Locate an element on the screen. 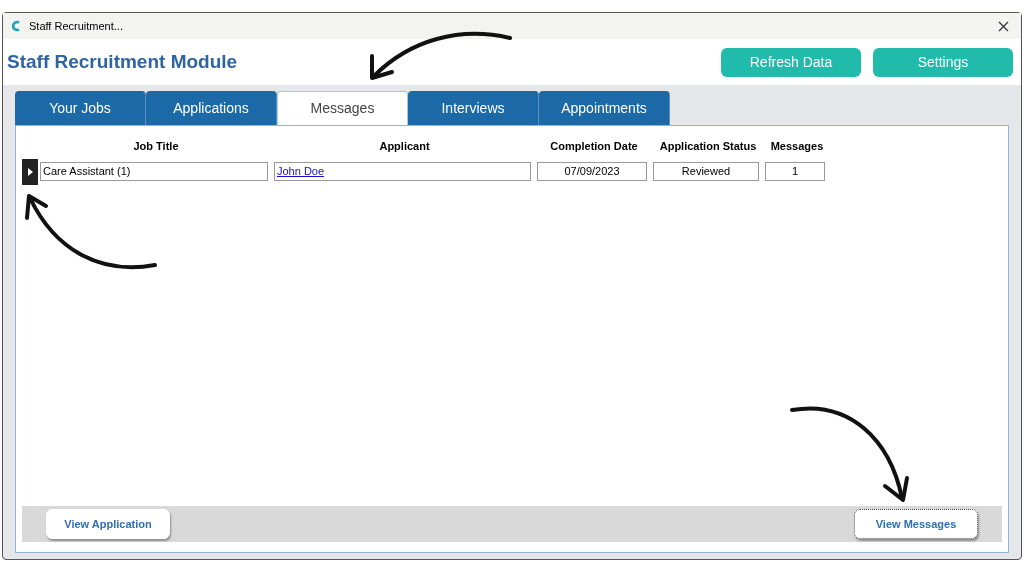 The image size is (1024, 562). column-header: Completion Date is located at coordinates (594, 146).